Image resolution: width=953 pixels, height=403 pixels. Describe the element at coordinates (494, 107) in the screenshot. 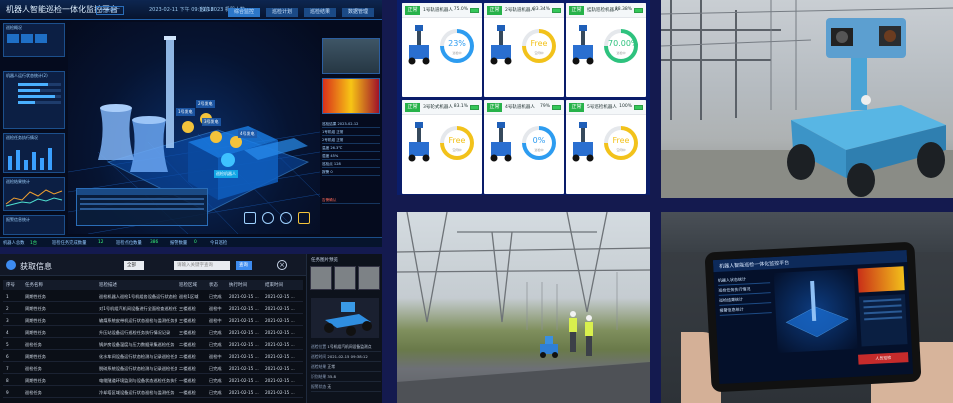

I see `status-badge: 正常` at that location.